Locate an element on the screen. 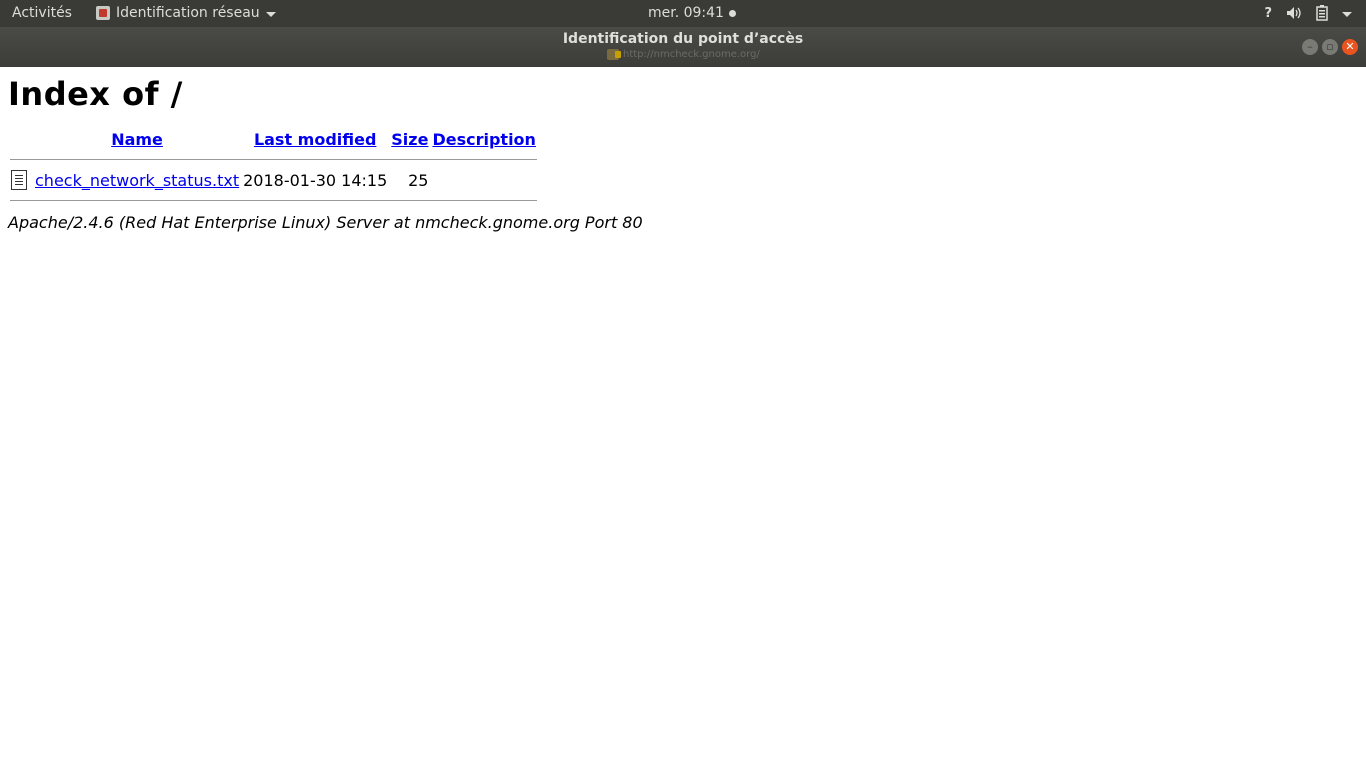 The image size is (1366, 768). sort-by-description-link: Description is located at coordinates (483, 139).